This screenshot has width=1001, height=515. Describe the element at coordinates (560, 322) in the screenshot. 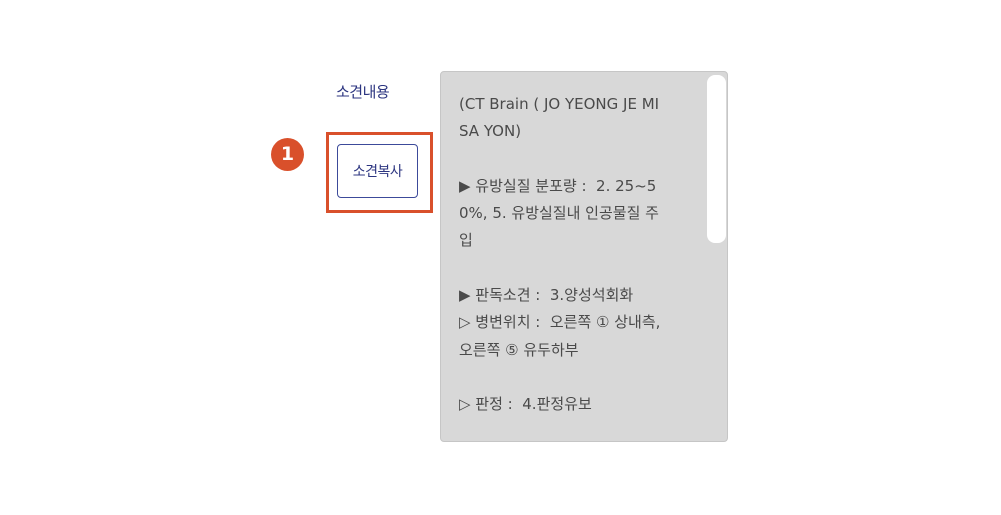

I see `report-line: ▷ 병변위치 : 오른쪽 ① 상내측,` at that location.